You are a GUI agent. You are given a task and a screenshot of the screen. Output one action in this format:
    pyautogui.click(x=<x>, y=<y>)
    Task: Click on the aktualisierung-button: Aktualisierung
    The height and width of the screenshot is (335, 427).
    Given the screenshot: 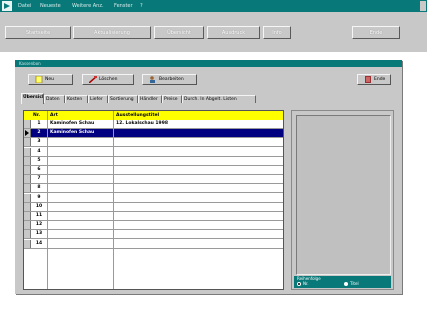 What is the action you would take?
    pyautogui.click(x=112, y=32)
    